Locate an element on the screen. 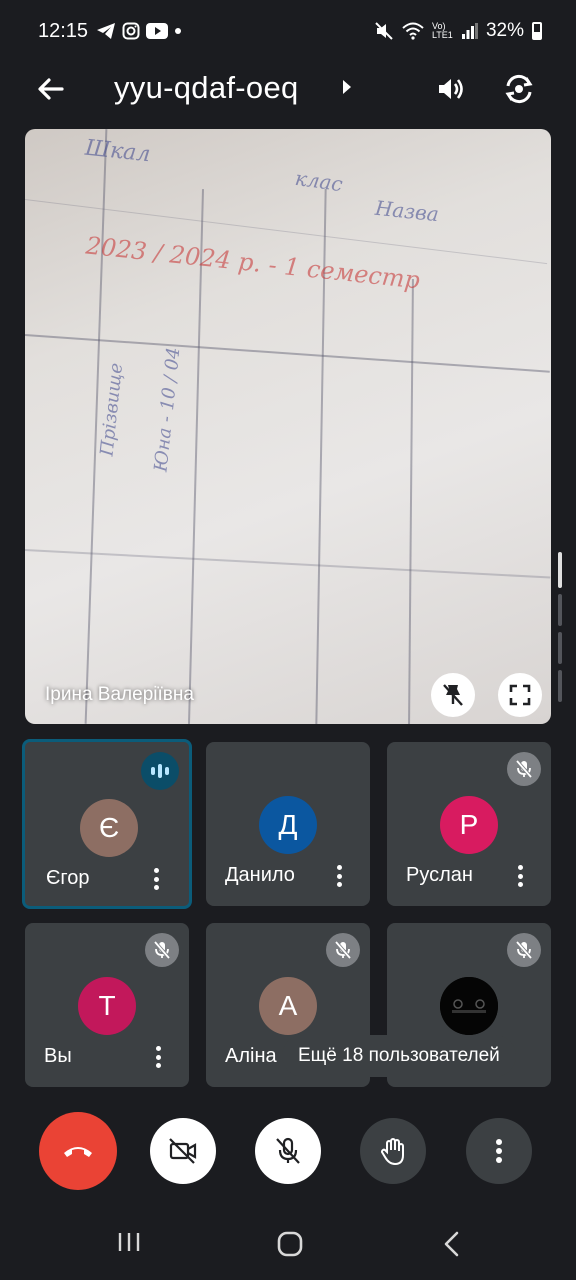  participant-tile: Д Данило is located at coordinates (288, 824).